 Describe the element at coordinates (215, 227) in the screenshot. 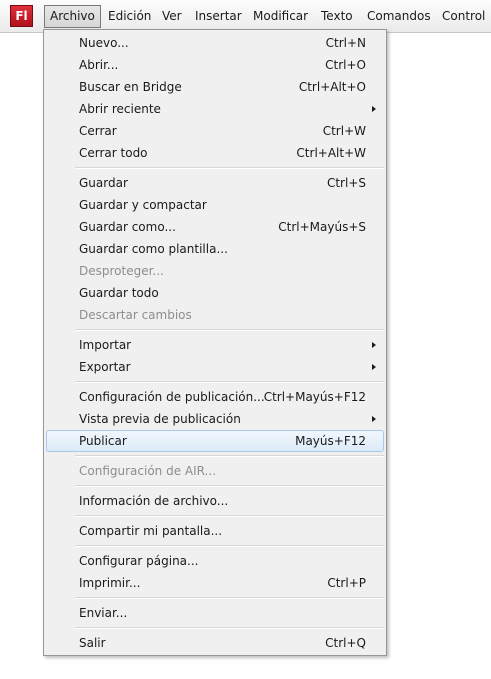

I see `menu-item-guardar-como: Guardar como... Ctrl+Mayús+S` at that location.